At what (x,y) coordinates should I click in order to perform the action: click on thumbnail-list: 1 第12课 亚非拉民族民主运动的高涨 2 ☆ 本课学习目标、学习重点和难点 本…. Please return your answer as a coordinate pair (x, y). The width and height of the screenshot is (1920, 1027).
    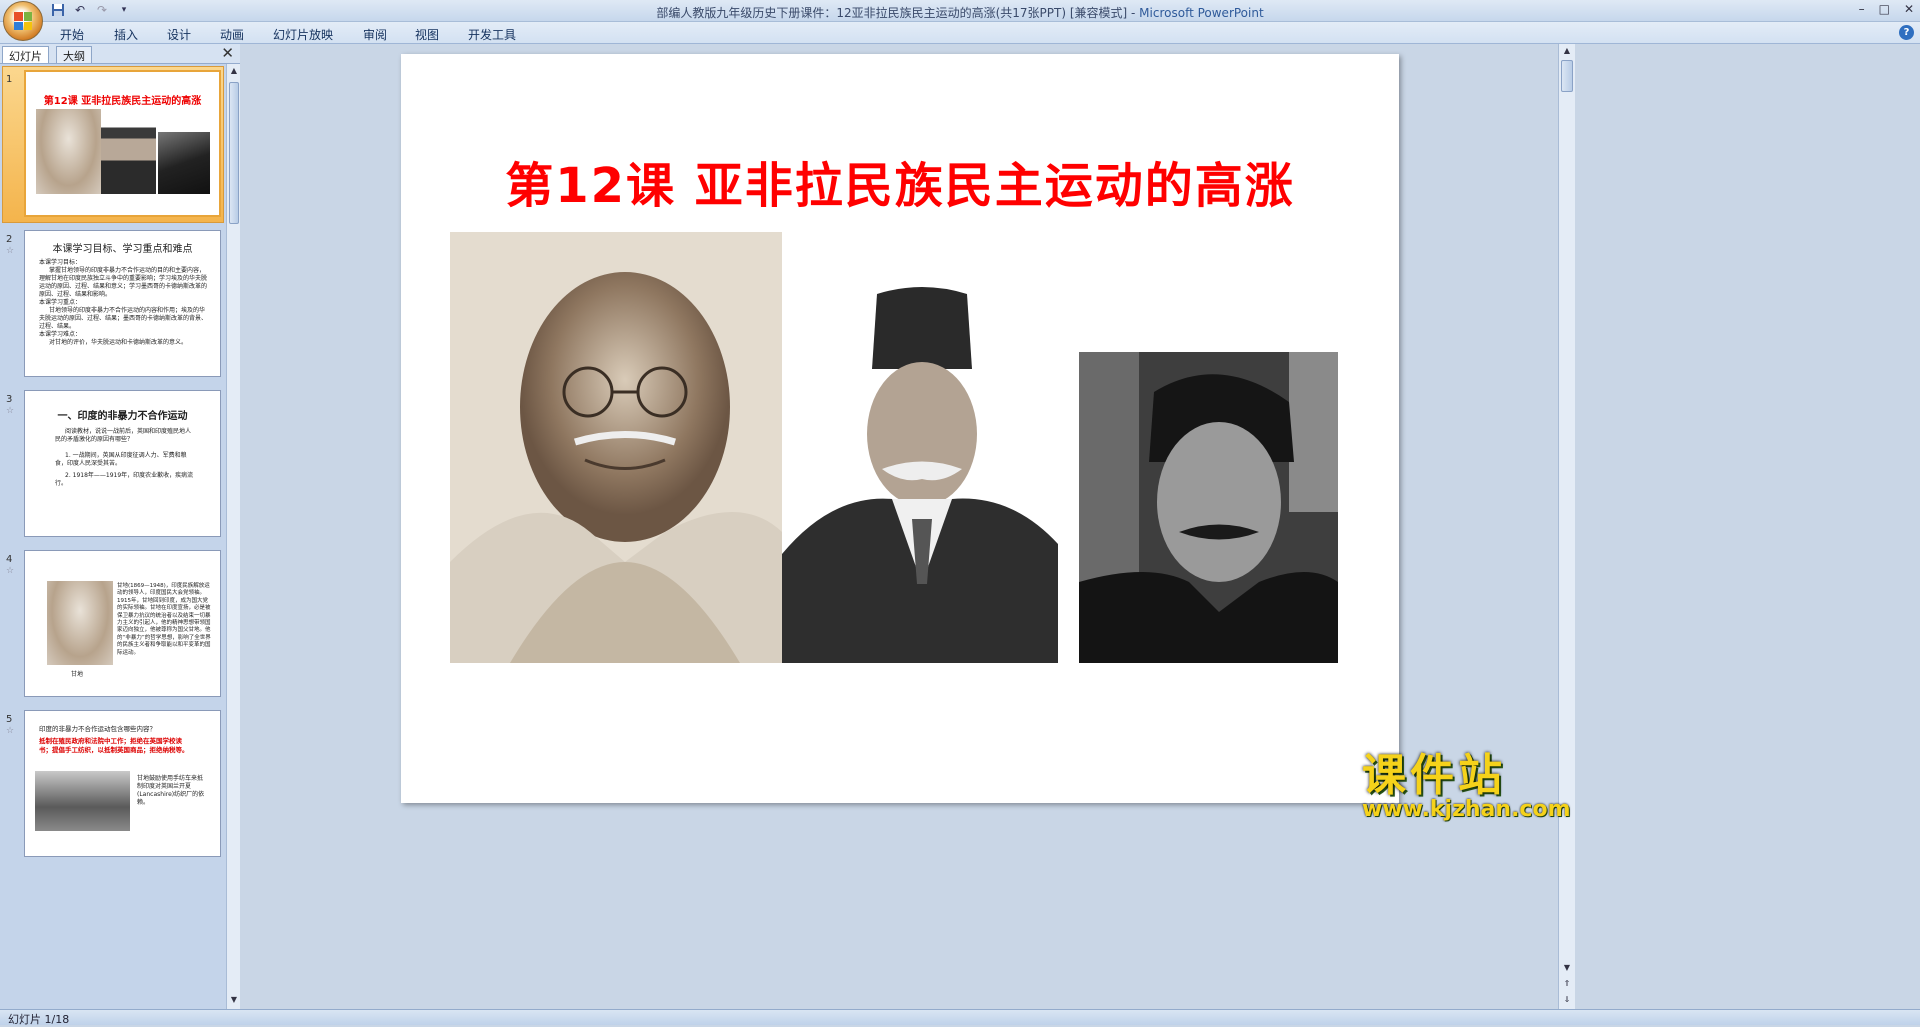
    Looking at the image, I should click on (113, 536).